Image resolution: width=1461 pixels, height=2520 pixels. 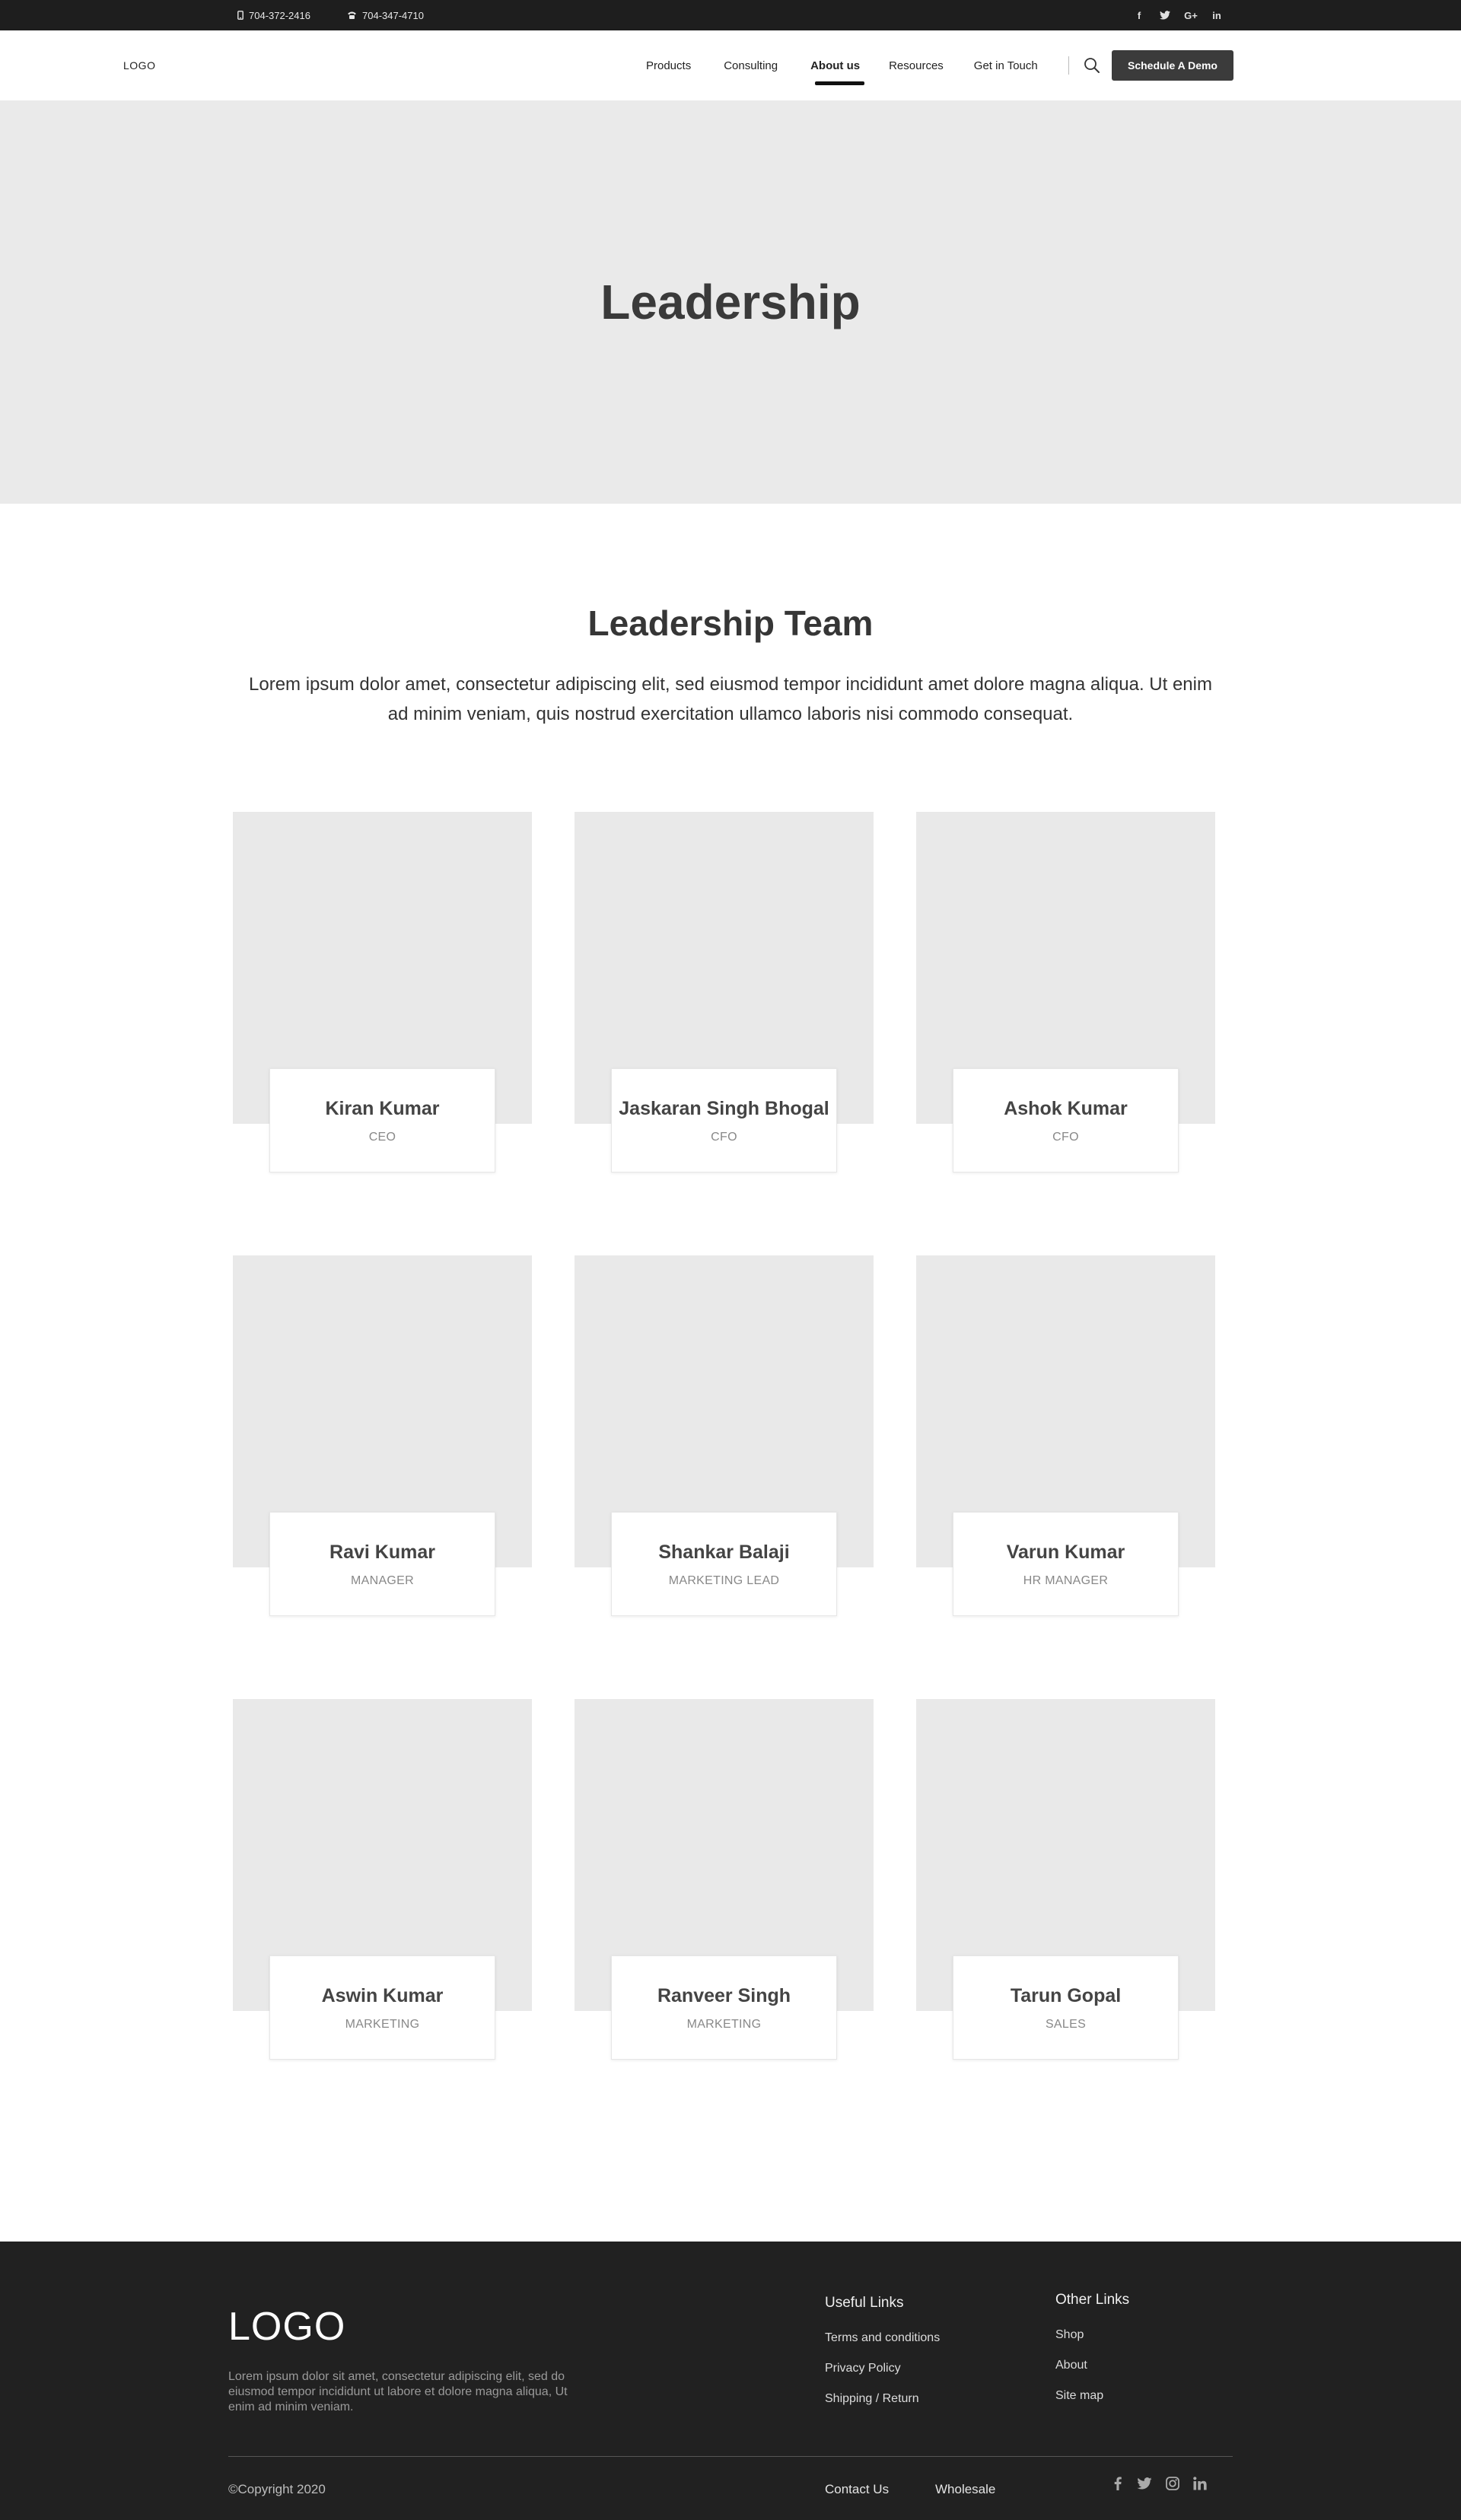 What do you see at coordinates (1066, 2008) in the screenshot?
I see `member-info: Tarun Gopal SALES` at bounding box center [1066, 2008].